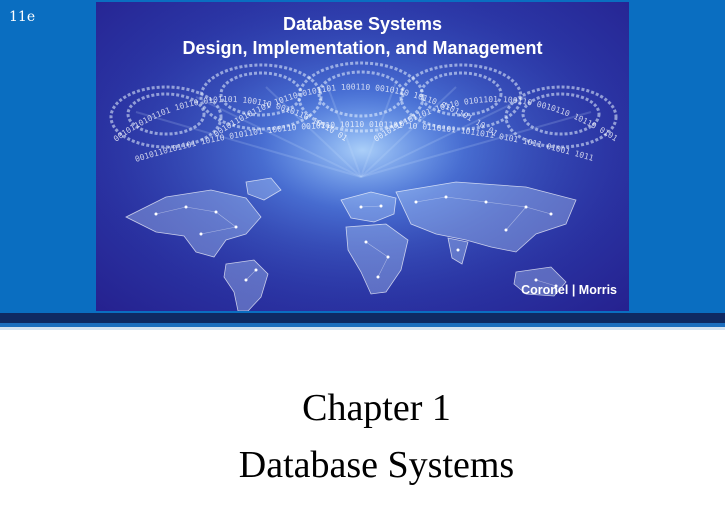  Describe the element at coordinates (376, 408) in the screenshot. I see `chapter-heading: Chapter 1` at that location.